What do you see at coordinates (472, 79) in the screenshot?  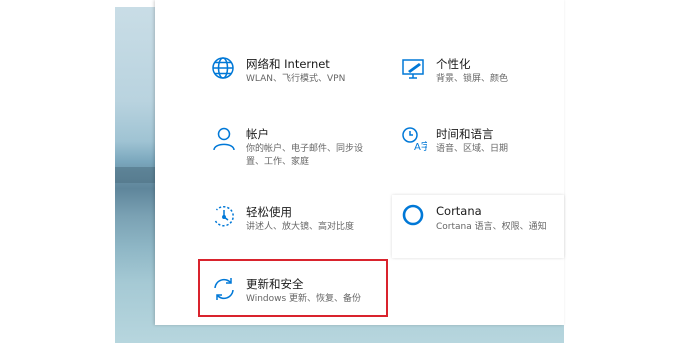 I see `tile-description: 背景、锁屏、颜色` at bounding box center [472, 79].